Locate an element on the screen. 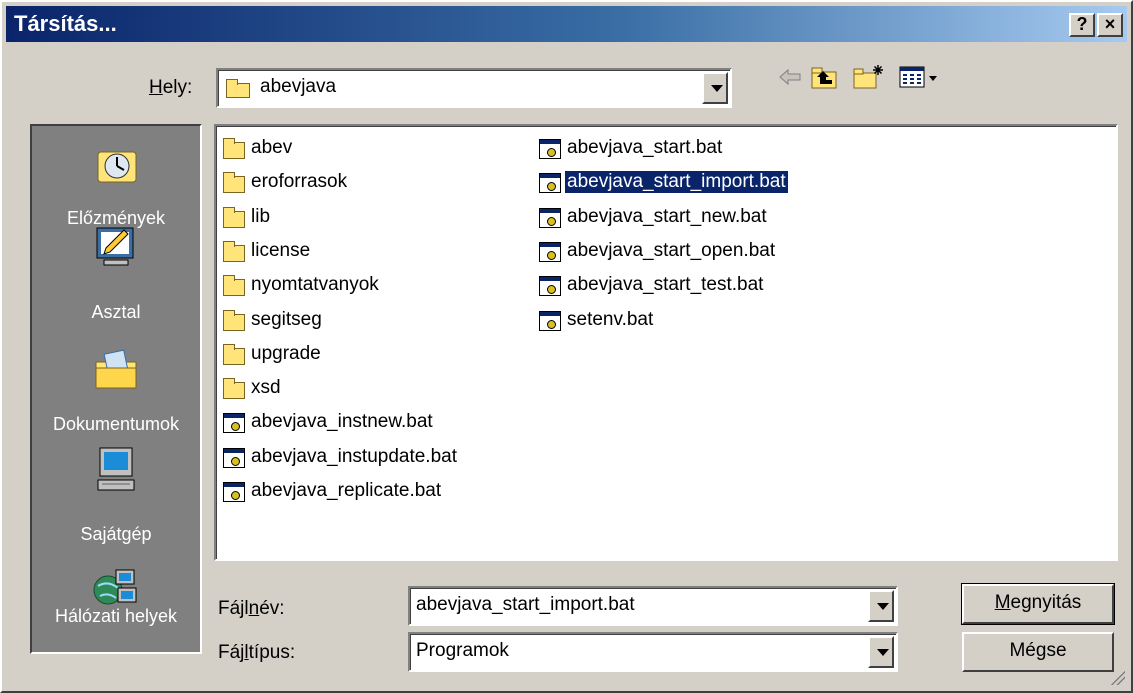 Image resolution: width=1133 pixels, height=693 pixels. filetype-dropdown-button is located at coordinates (881, 652).